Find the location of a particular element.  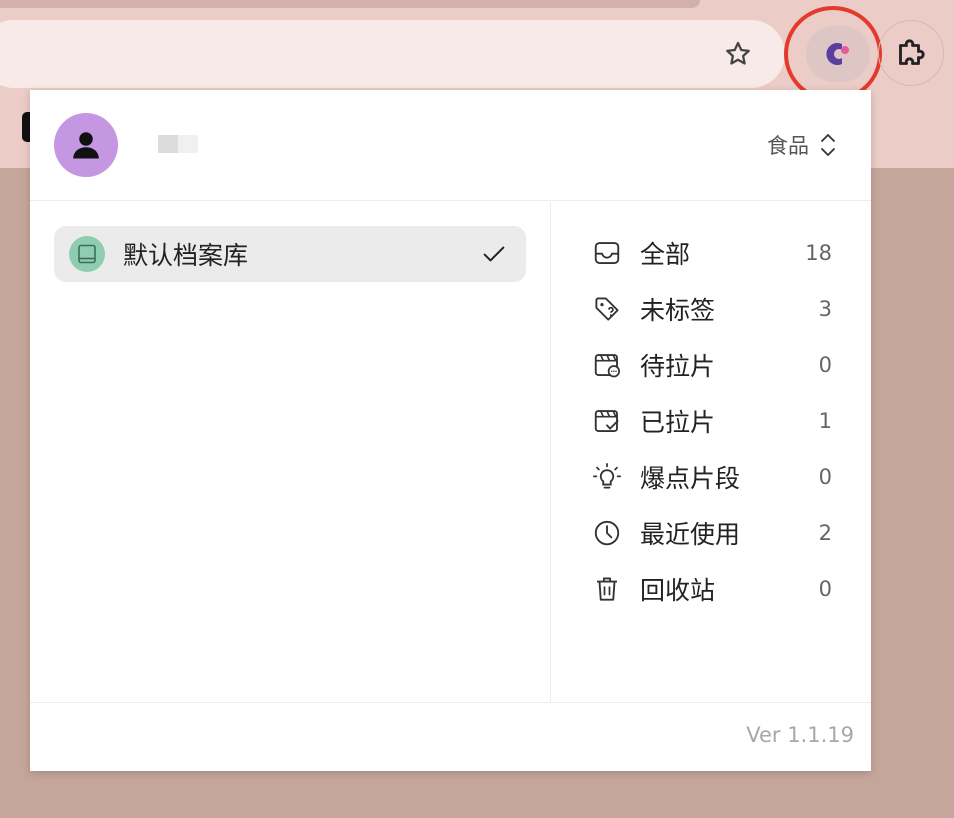

category-count: 18 is located at coordinates (818, 253).